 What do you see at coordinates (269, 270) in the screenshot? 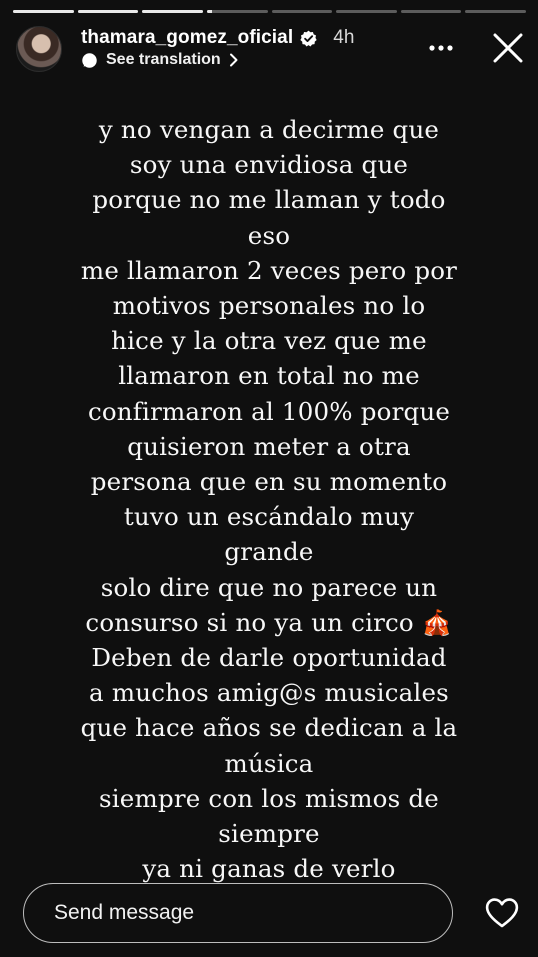
I see `story-text-line: me llamaron 2 veces pero por` at bounding box center [269, 270].